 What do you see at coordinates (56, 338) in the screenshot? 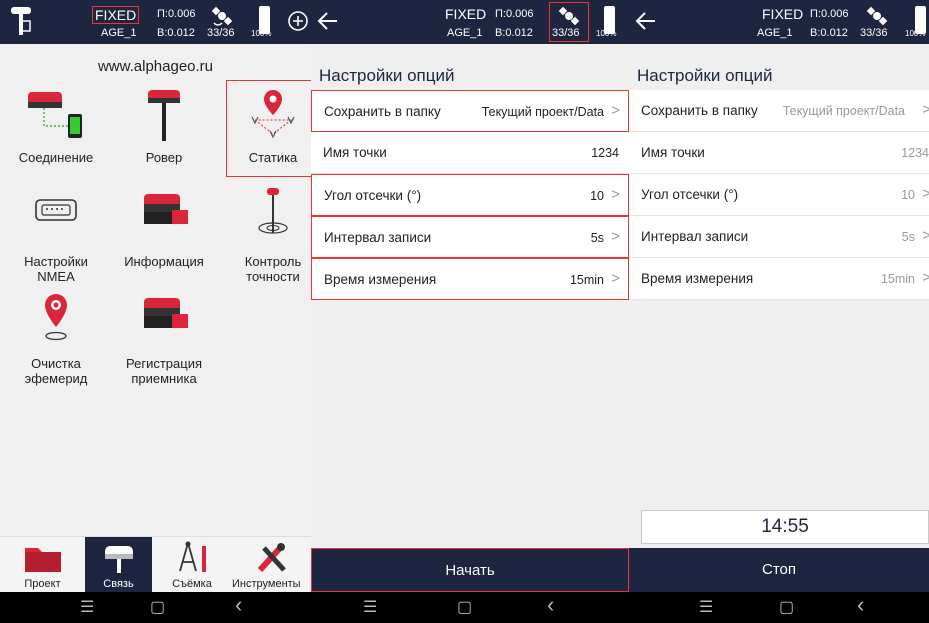
I see `grid-item-ephemeris: Очистка эфемерид` at bounding box center [56, 338].